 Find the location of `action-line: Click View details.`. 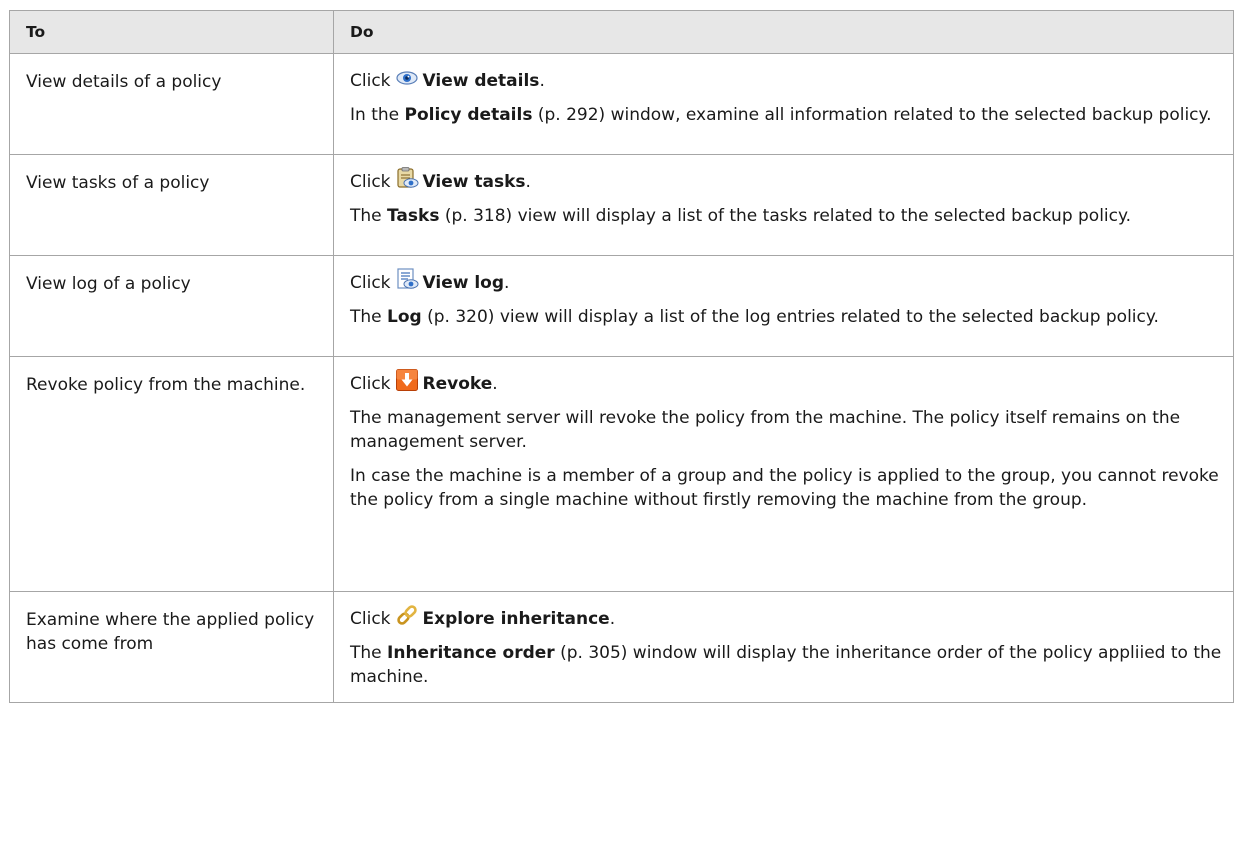

action-line: Click View details. is located at coordinates (787, 81).